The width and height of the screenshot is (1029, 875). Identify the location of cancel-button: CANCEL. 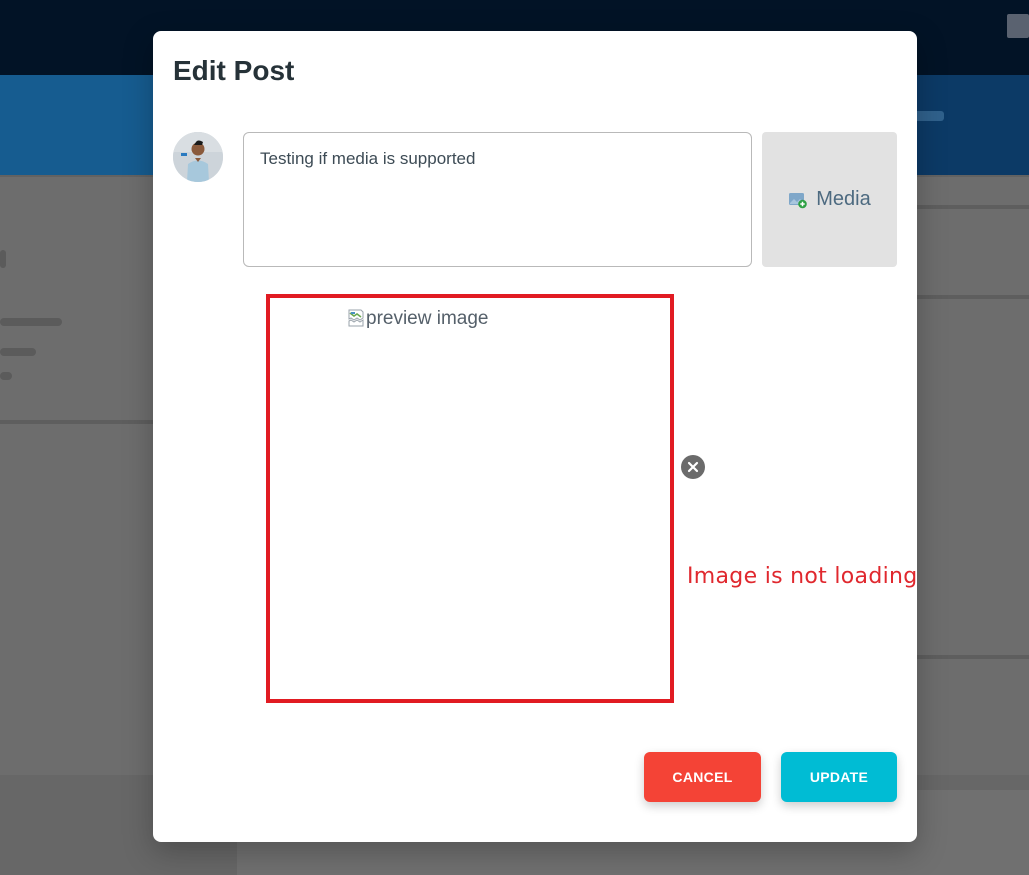
(702, 777).